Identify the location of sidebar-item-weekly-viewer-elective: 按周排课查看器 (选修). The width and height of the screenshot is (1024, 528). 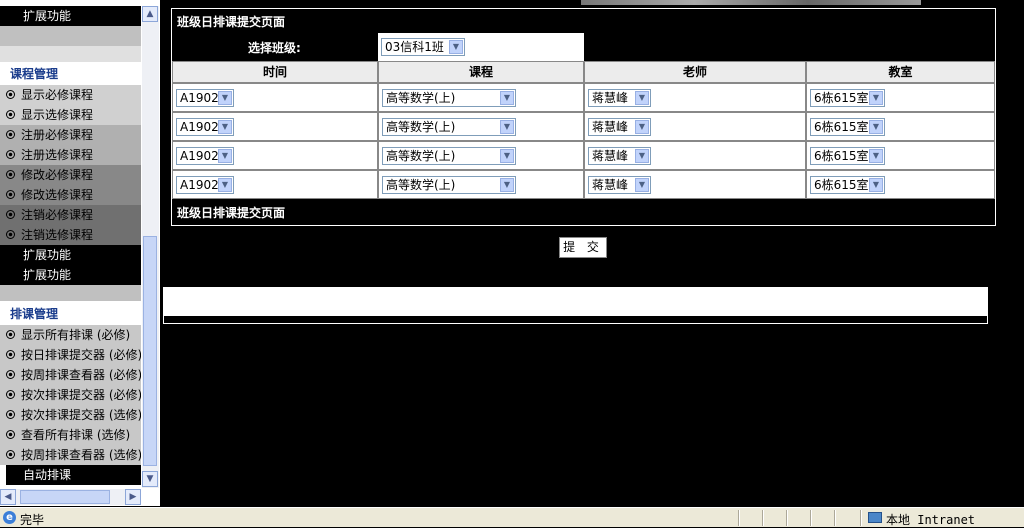
(70, 455).